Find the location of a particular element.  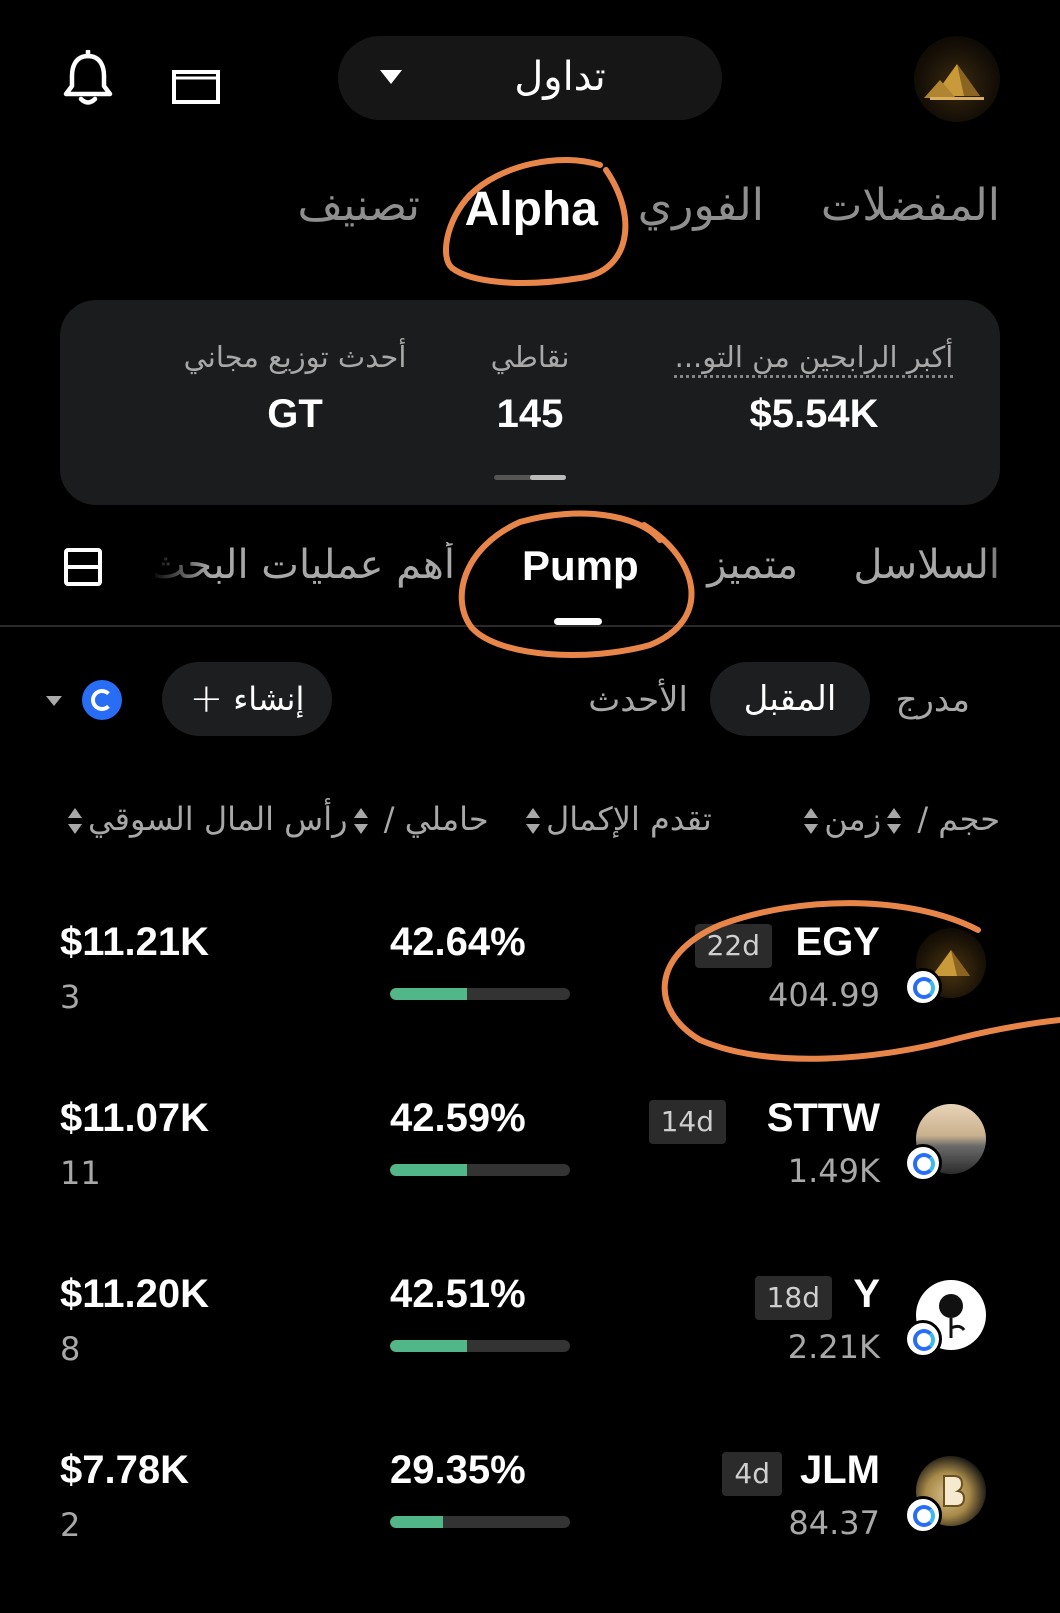

market-cap-value: $11.21K is located at coordinates (134, 942).